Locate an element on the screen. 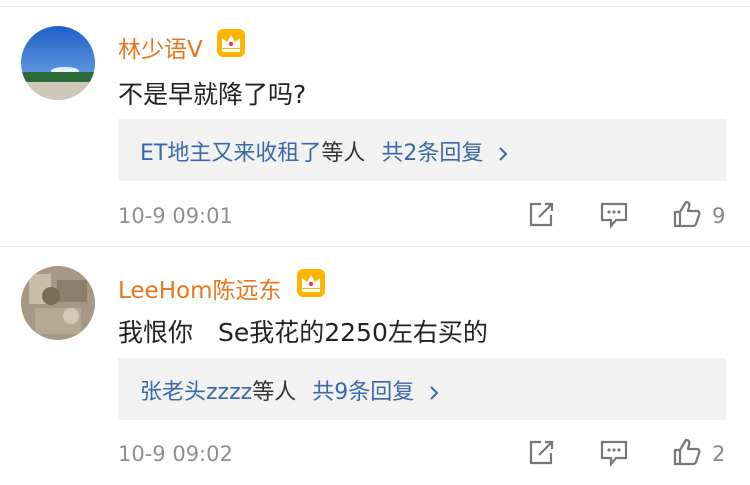 This screenshot has height=485, width=750. username: LeeHom陈远东 is located at coordinates (199, 288).